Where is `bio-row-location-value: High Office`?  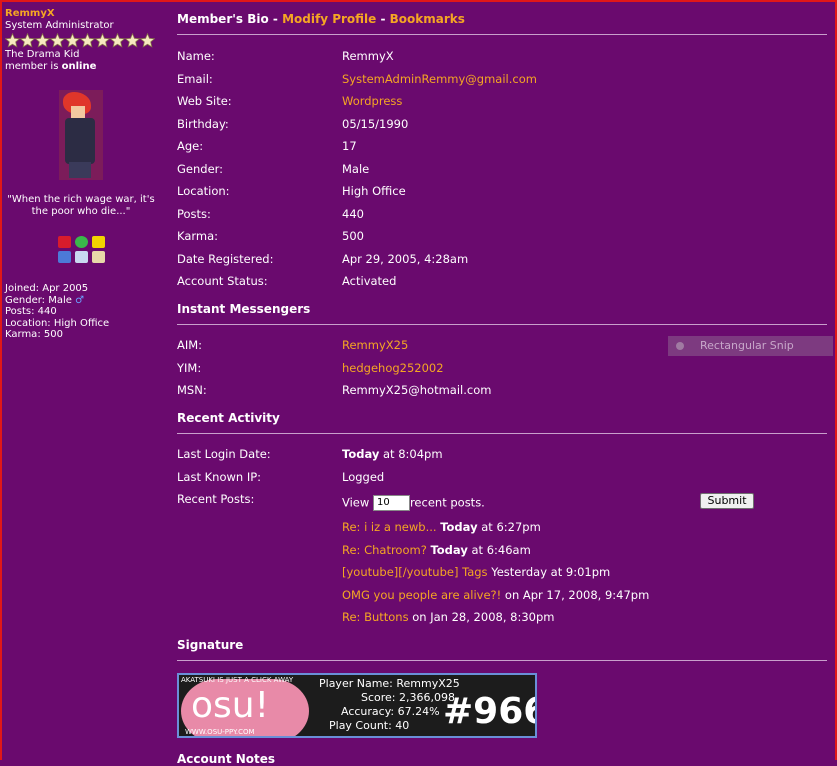
bio-row-location-value: High Office is located at coordinates (374, 191).